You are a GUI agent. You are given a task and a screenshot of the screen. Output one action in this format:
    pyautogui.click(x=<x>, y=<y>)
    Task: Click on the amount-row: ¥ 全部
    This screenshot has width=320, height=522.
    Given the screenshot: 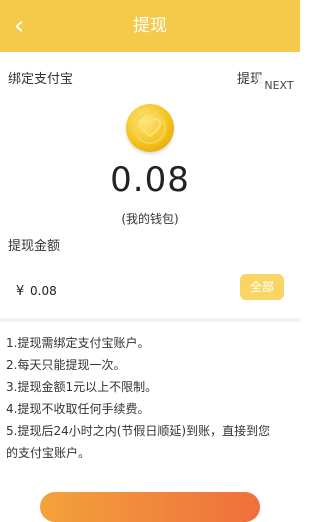 What is the action you would take?
    pyautogui.click(x=150, y=290)
    